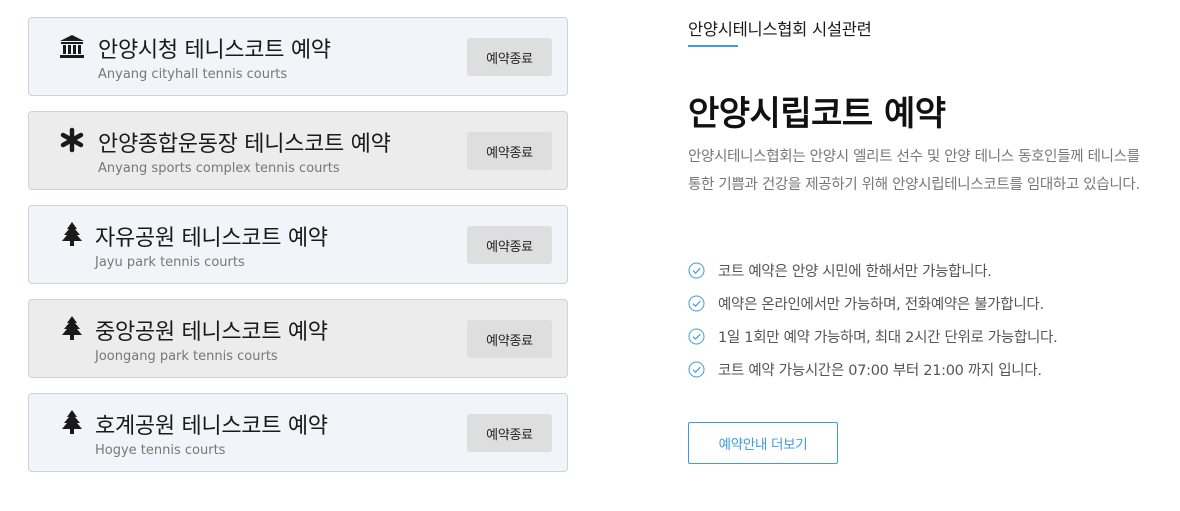  I want to click on city-hall-icon, so click(72, 46).